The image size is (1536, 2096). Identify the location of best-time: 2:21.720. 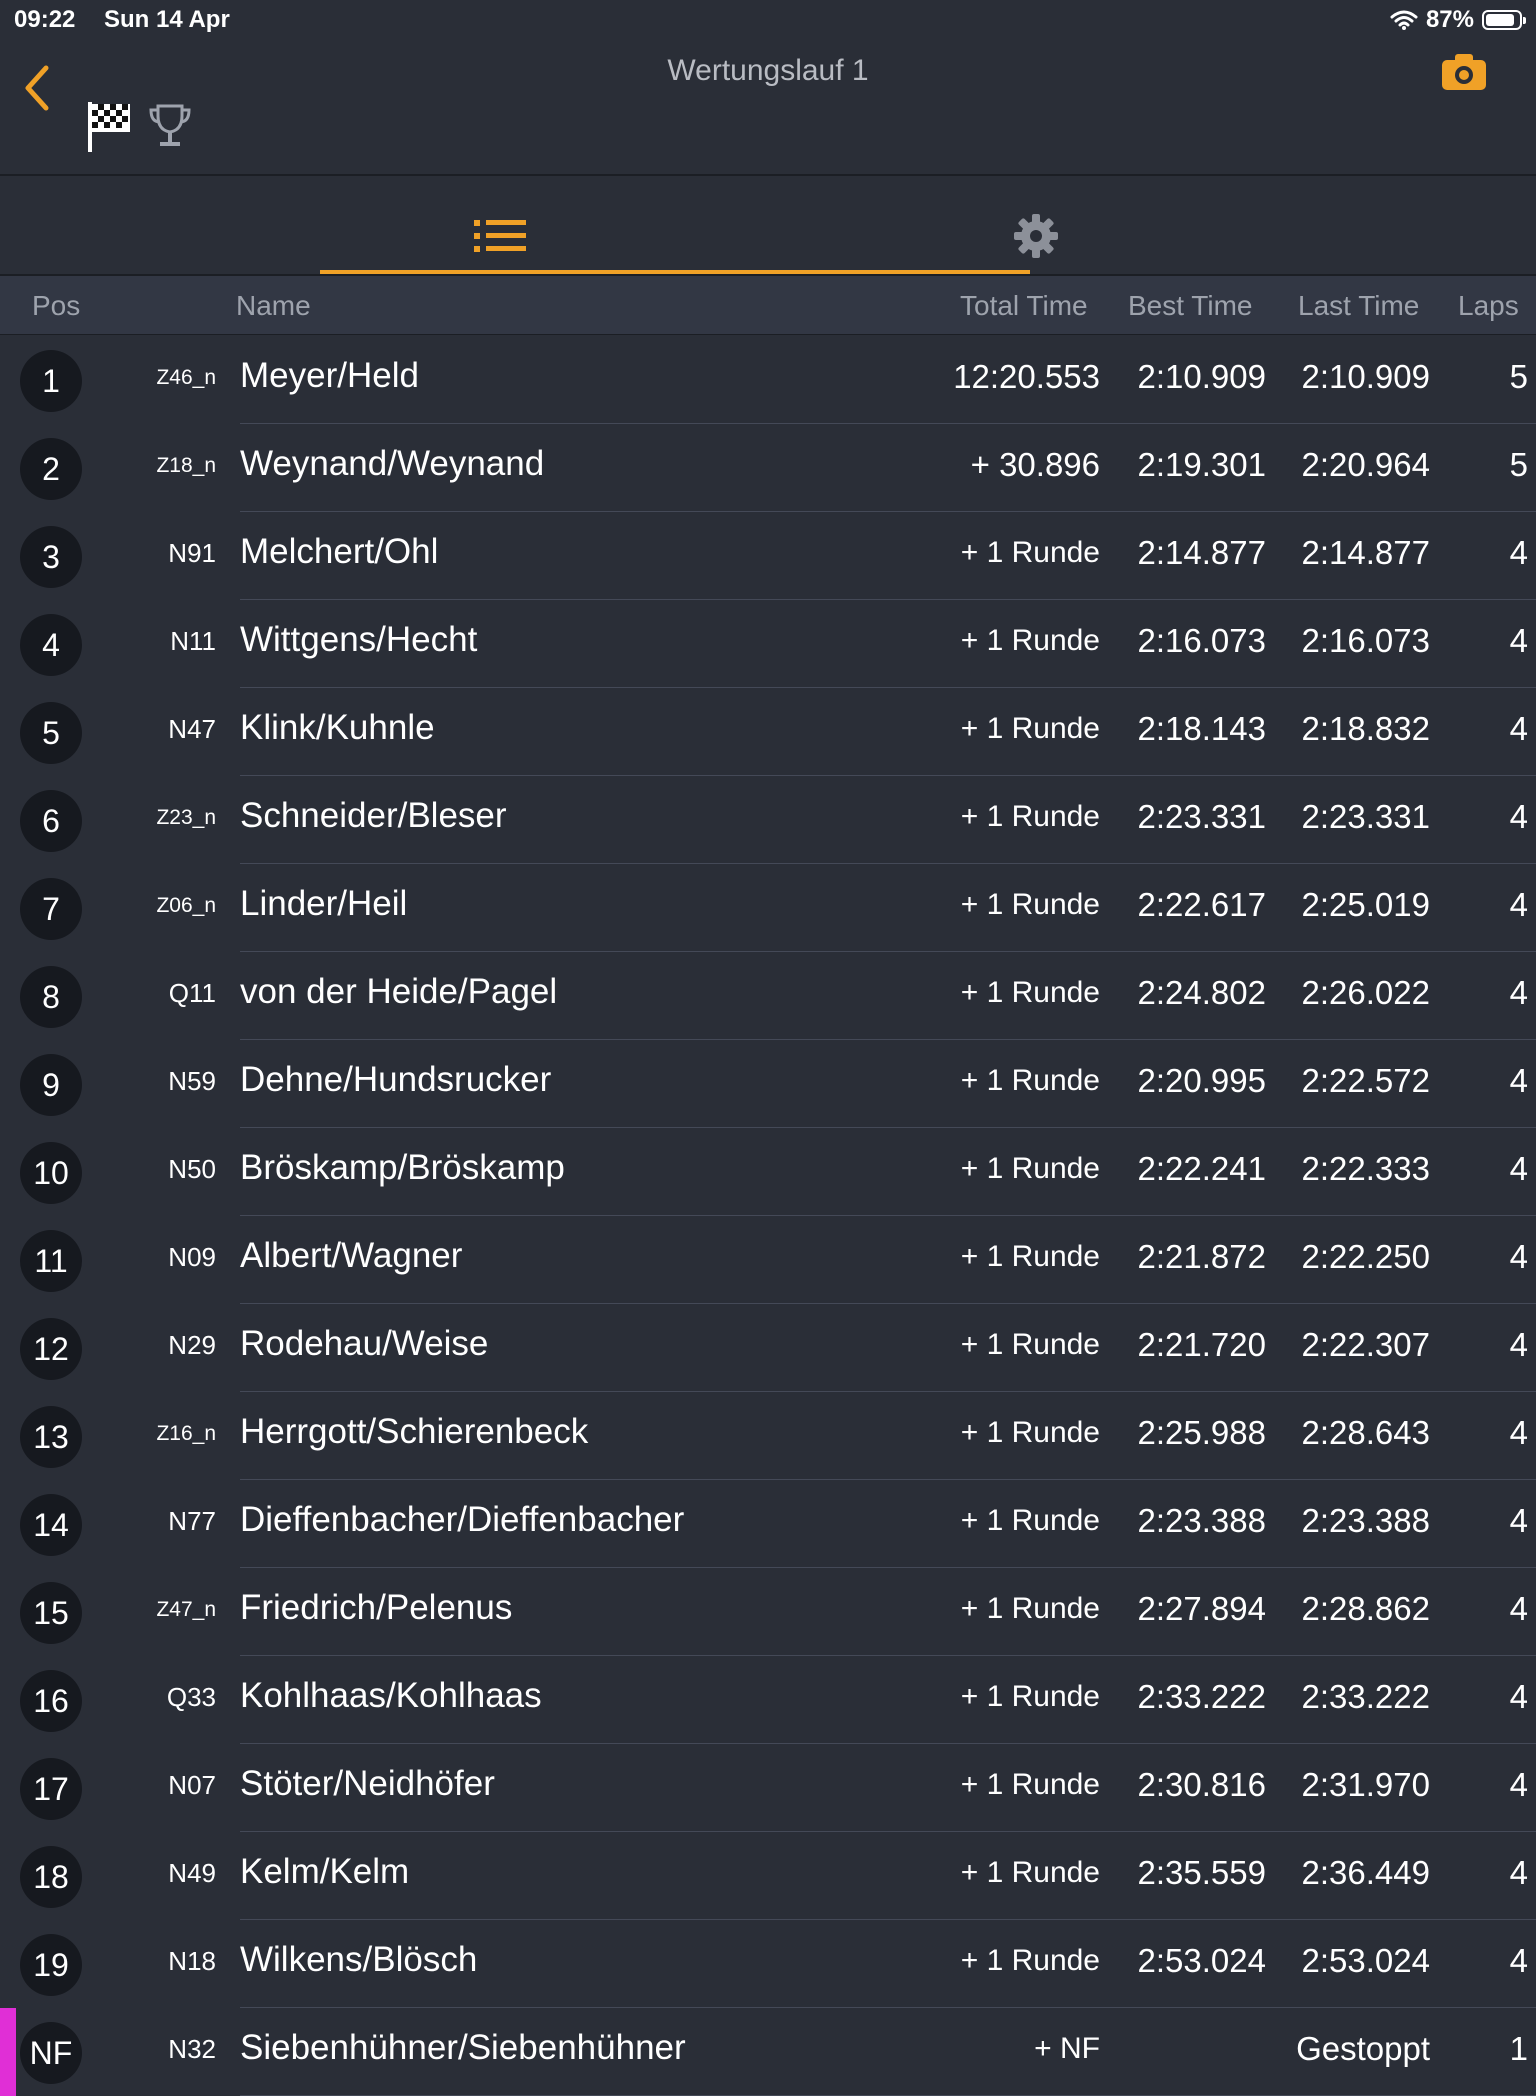
(1201, 1344).